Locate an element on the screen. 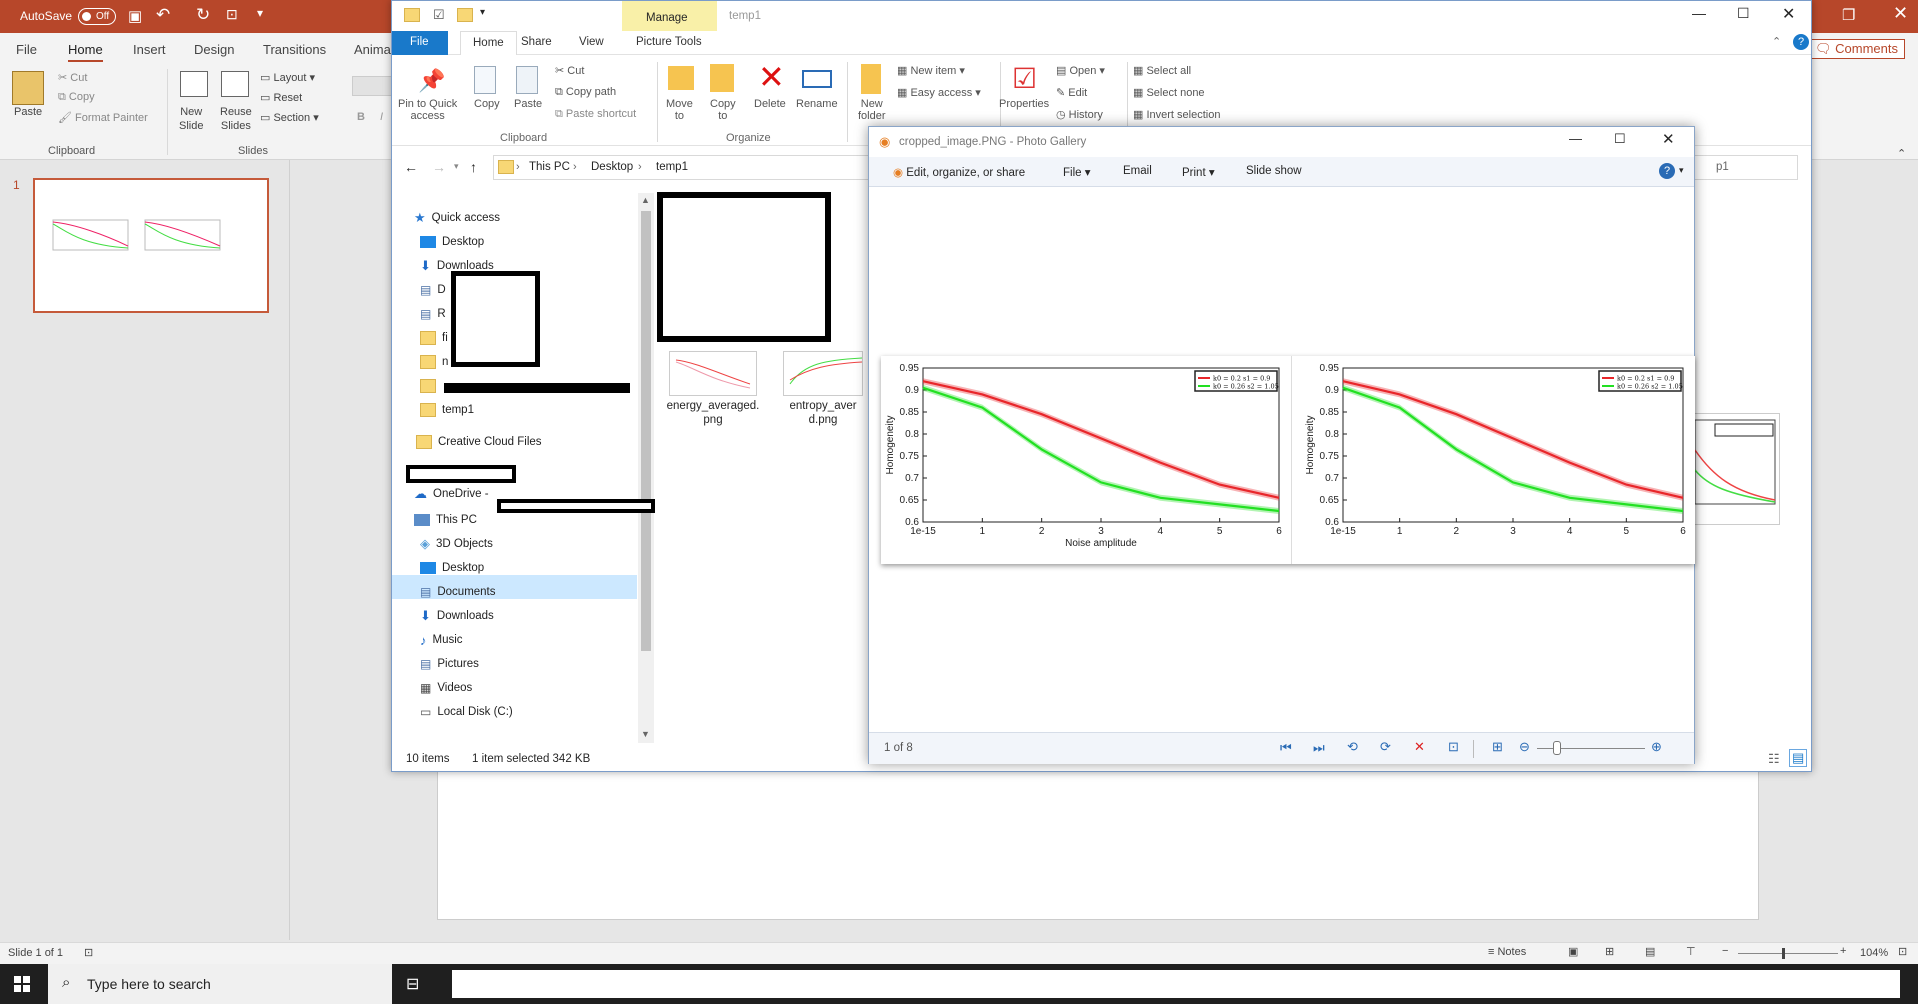  invert-selection-button: ▦ Invert selection is located at coordinates (1176, 114).